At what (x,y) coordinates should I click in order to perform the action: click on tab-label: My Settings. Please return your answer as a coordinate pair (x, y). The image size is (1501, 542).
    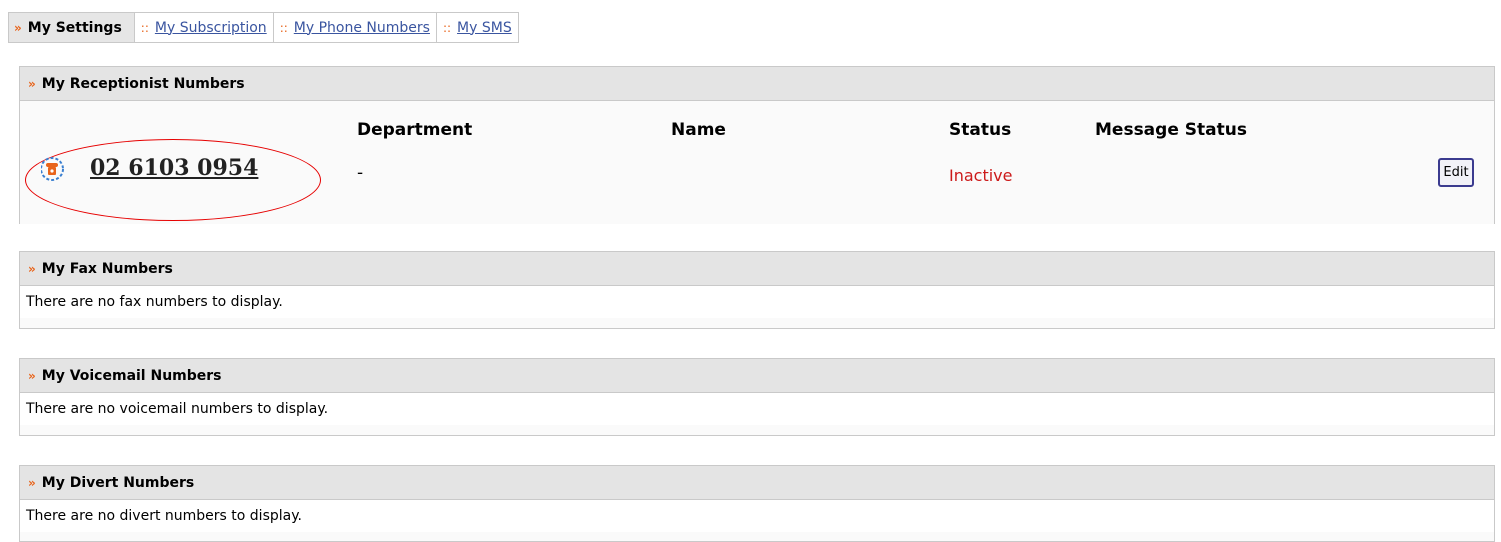
    Looking at the image, I should click on (74, 27).